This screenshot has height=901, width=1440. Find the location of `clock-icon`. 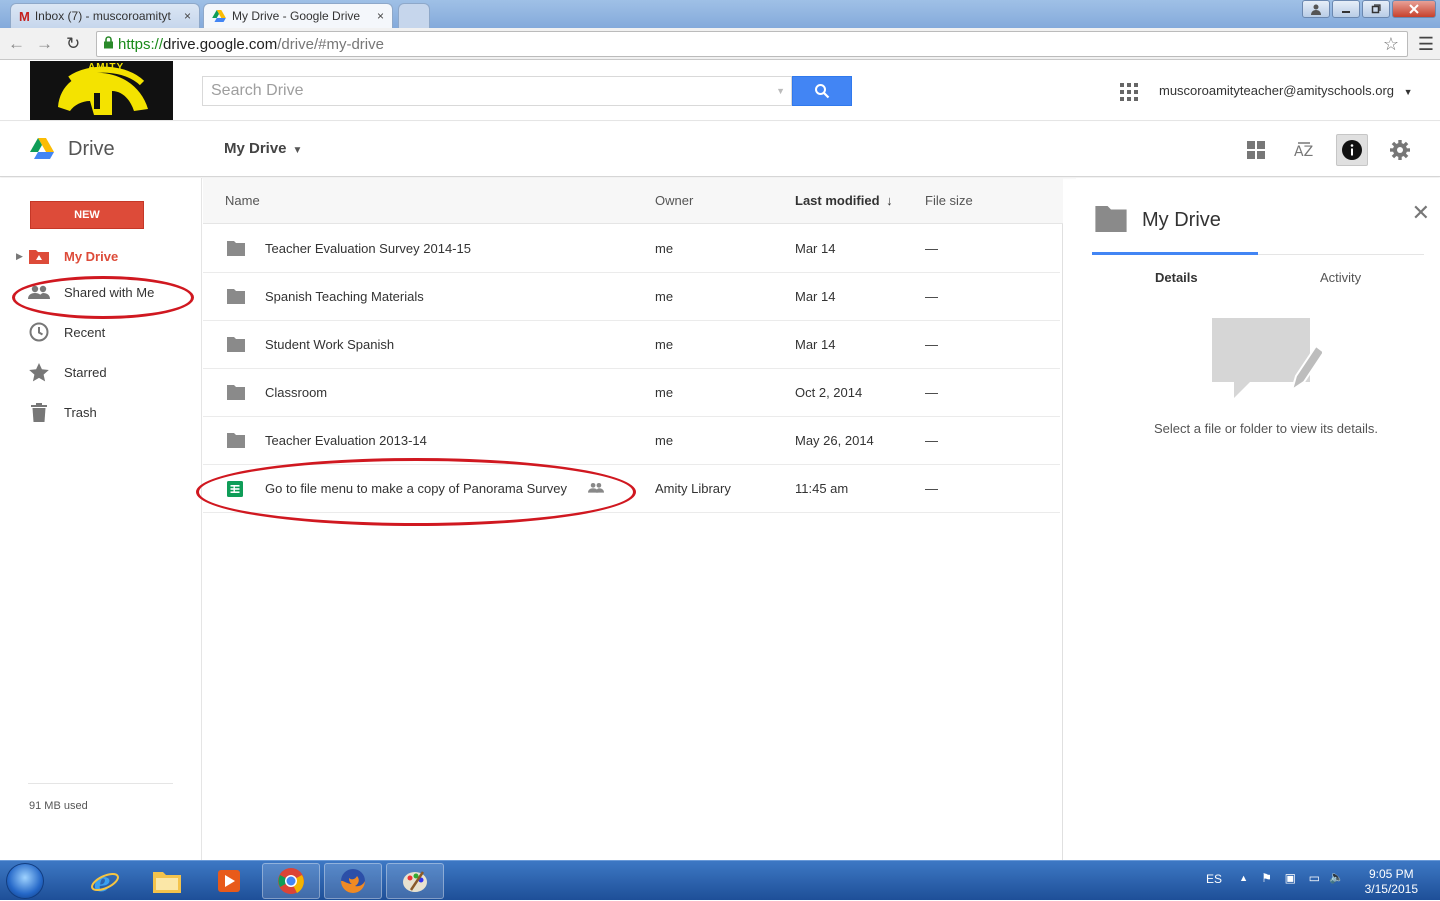

clock-icon is located at coordinates (39, 332).